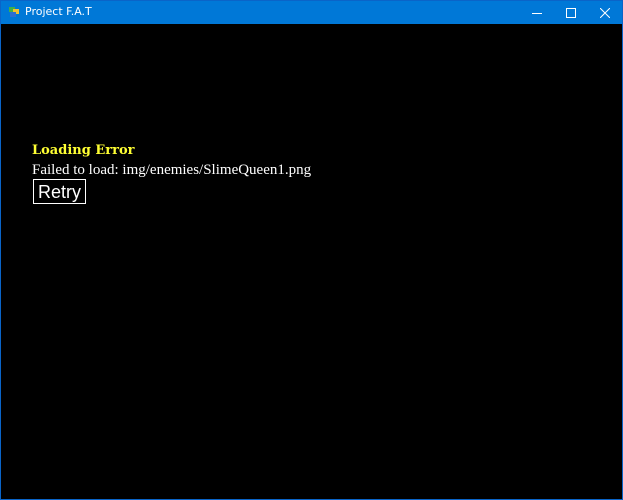 The width and height of the screenshot is (623, 500). Describe the element at coordinates (14, 12) in the screenshot. I see `app-icon` at that location.